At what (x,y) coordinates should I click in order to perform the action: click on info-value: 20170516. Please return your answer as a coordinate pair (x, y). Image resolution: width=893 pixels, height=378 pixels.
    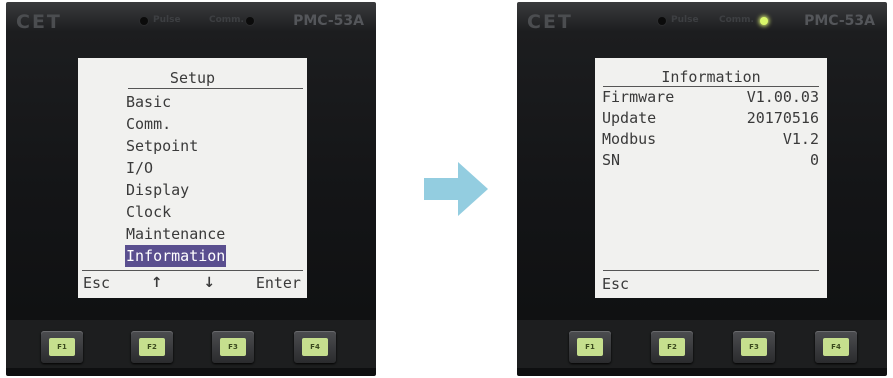
    Looking at the image, I should click on (782, 118).